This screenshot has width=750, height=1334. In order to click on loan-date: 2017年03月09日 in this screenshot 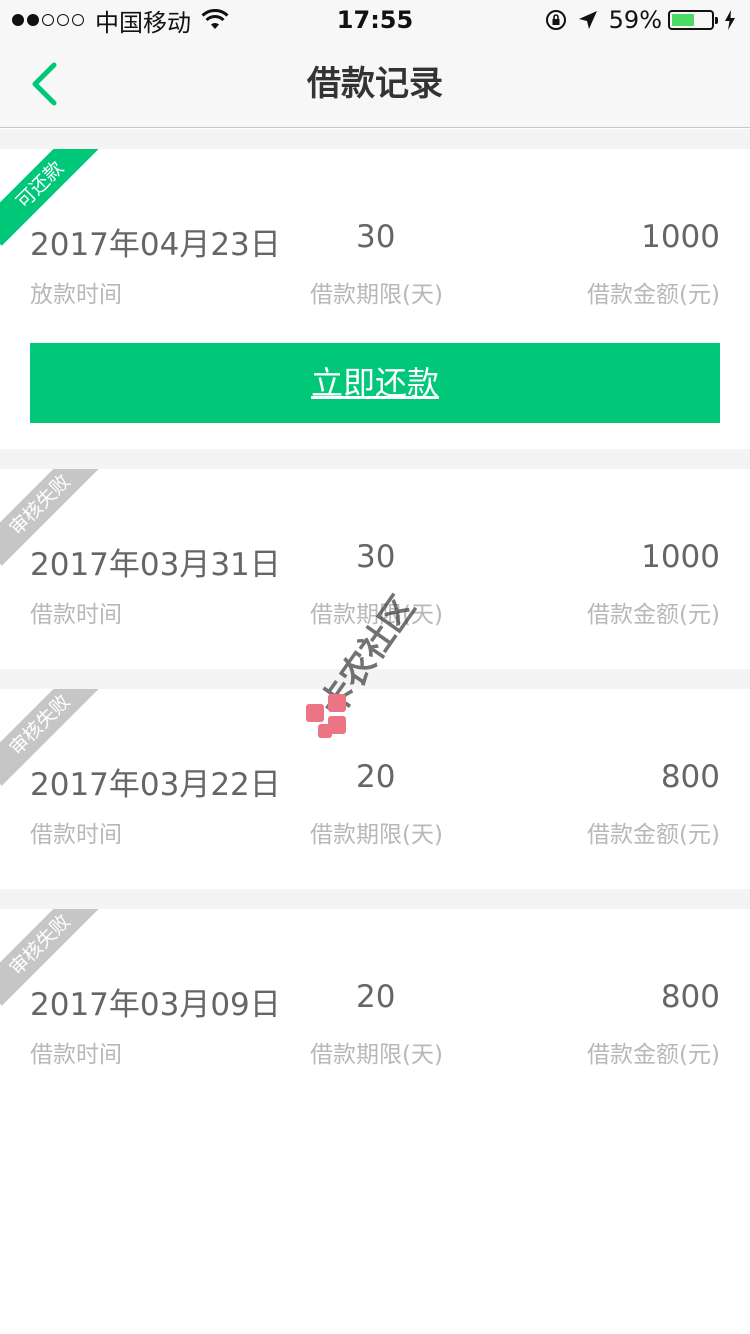, I will do `click(155, 1005)`.